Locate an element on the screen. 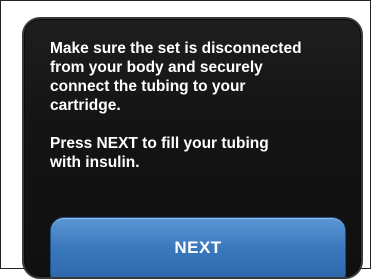 This screenshot has height=279, width=371. next-button-label: NEXT is located at coordinates (198, 247).